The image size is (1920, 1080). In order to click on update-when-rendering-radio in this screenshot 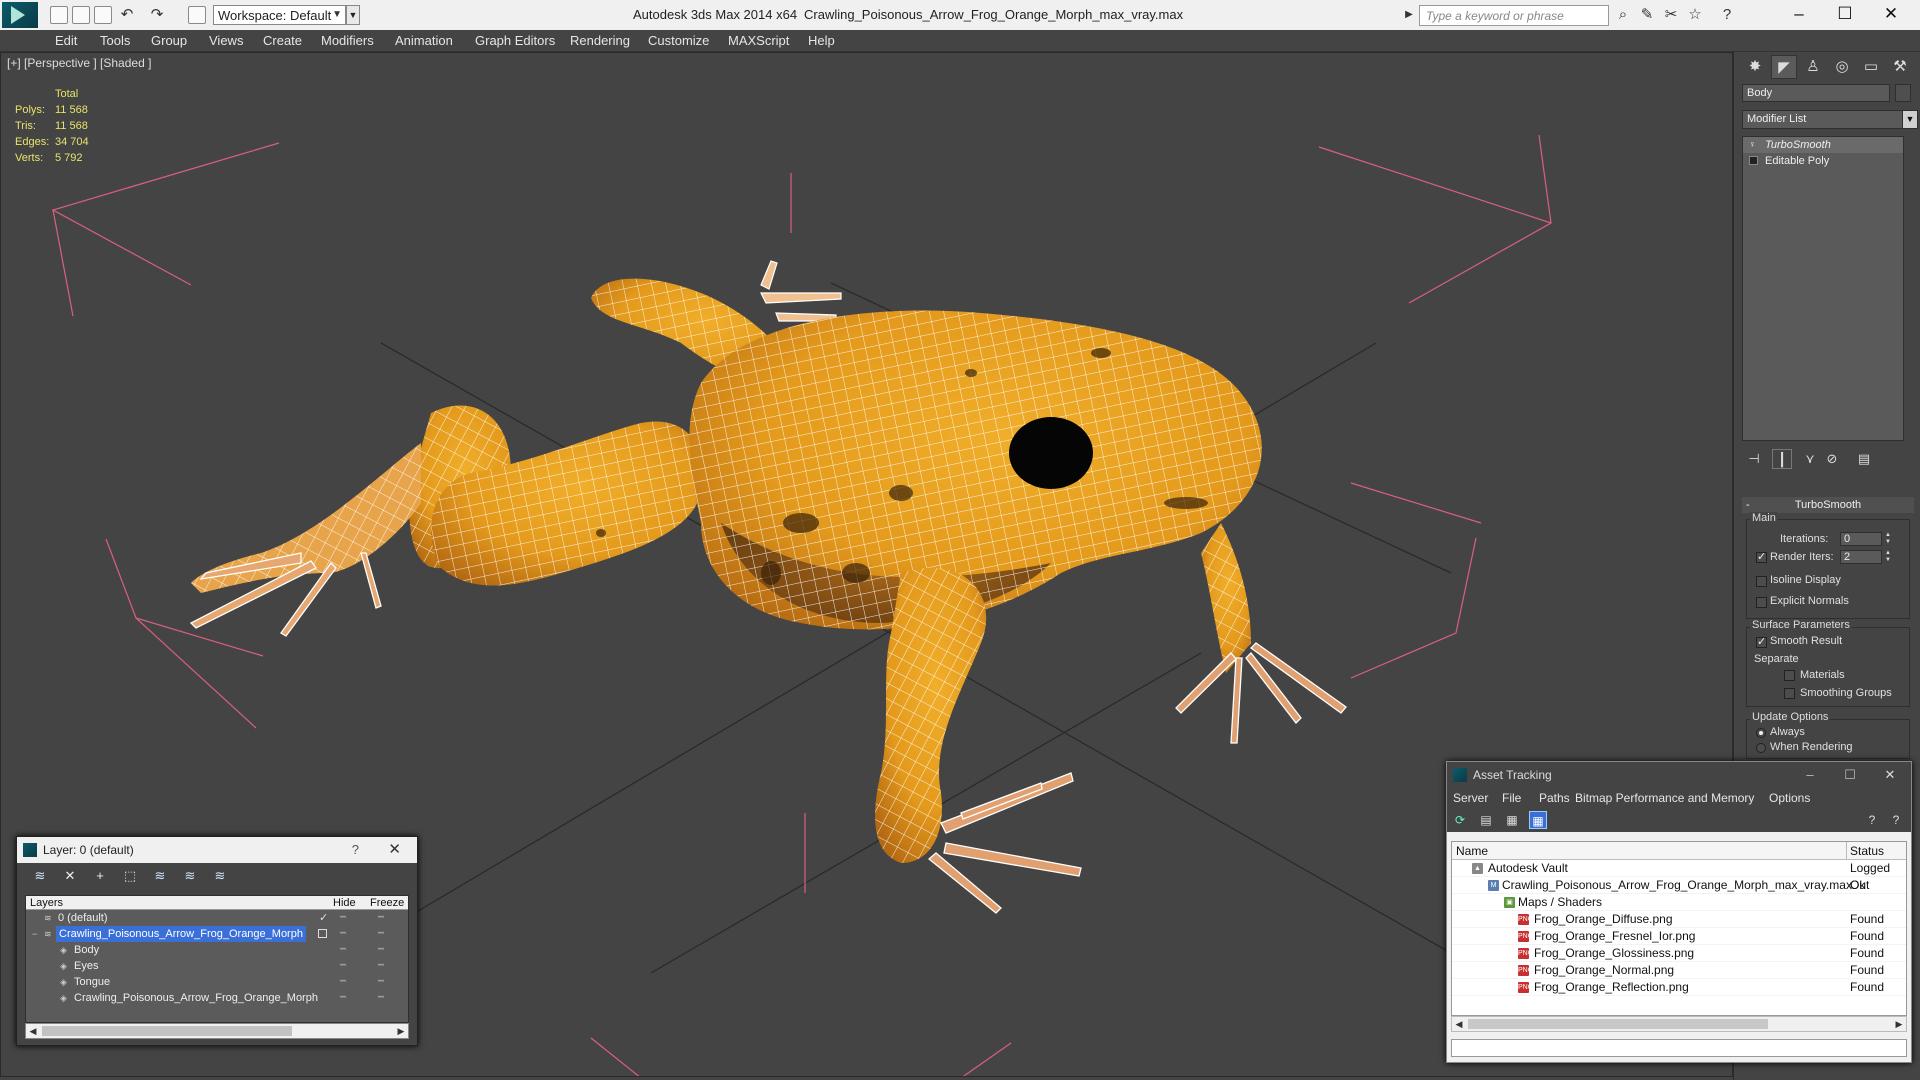, I will do `click(1761, 748)`.